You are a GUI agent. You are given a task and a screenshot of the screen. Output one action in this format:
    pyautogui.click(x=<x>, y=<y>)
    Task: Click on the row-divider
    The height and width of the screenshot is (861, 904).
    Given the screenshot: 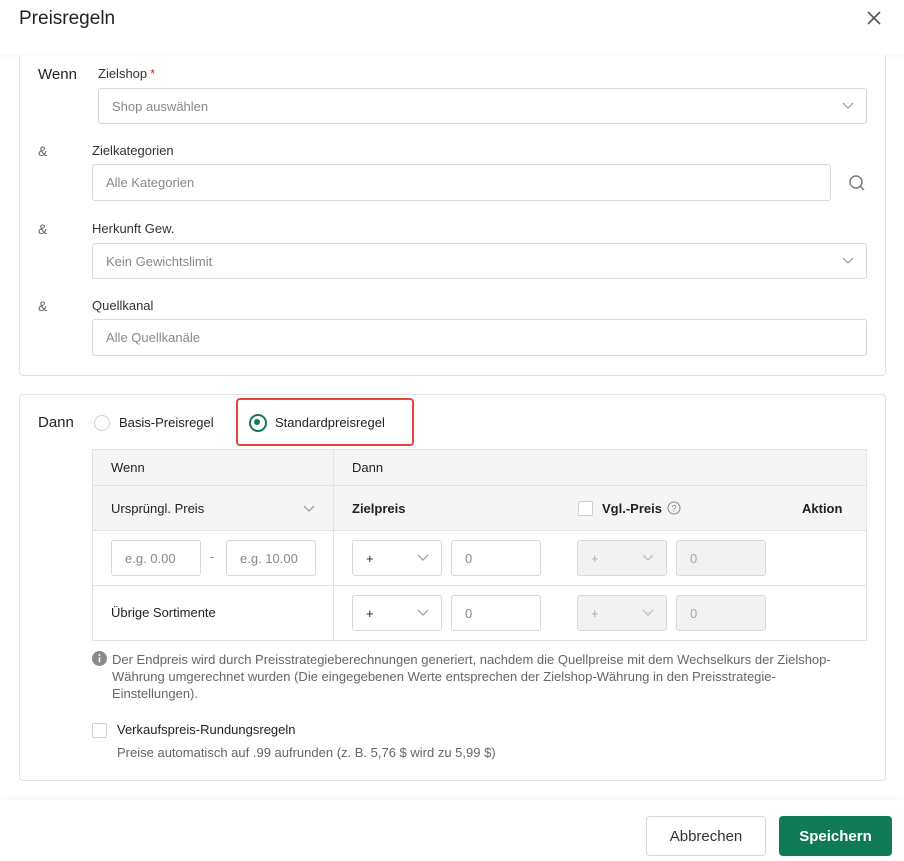 What is the action you would take?
    pyautogui.click(x=479, y=585)
    